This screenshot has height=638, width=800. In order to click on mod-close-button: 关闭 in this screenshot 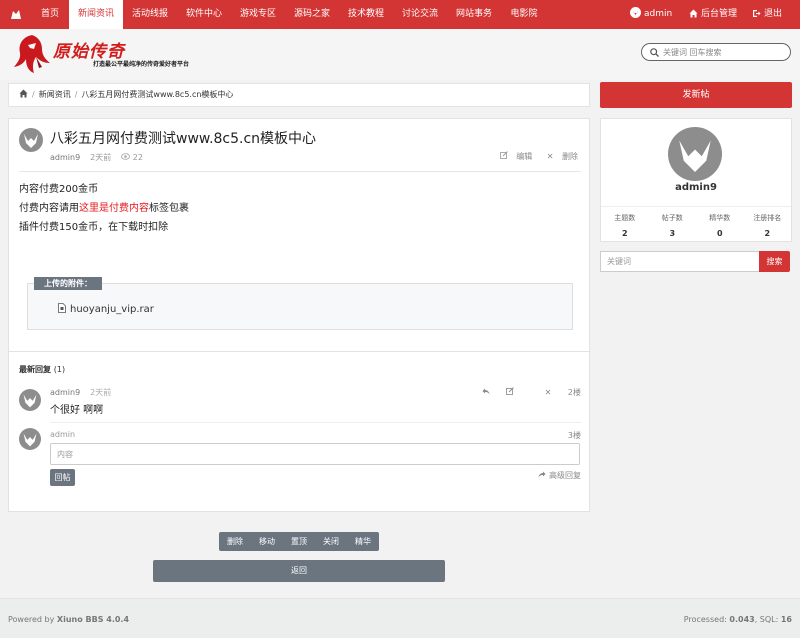, I will do `click(331, 541)`.